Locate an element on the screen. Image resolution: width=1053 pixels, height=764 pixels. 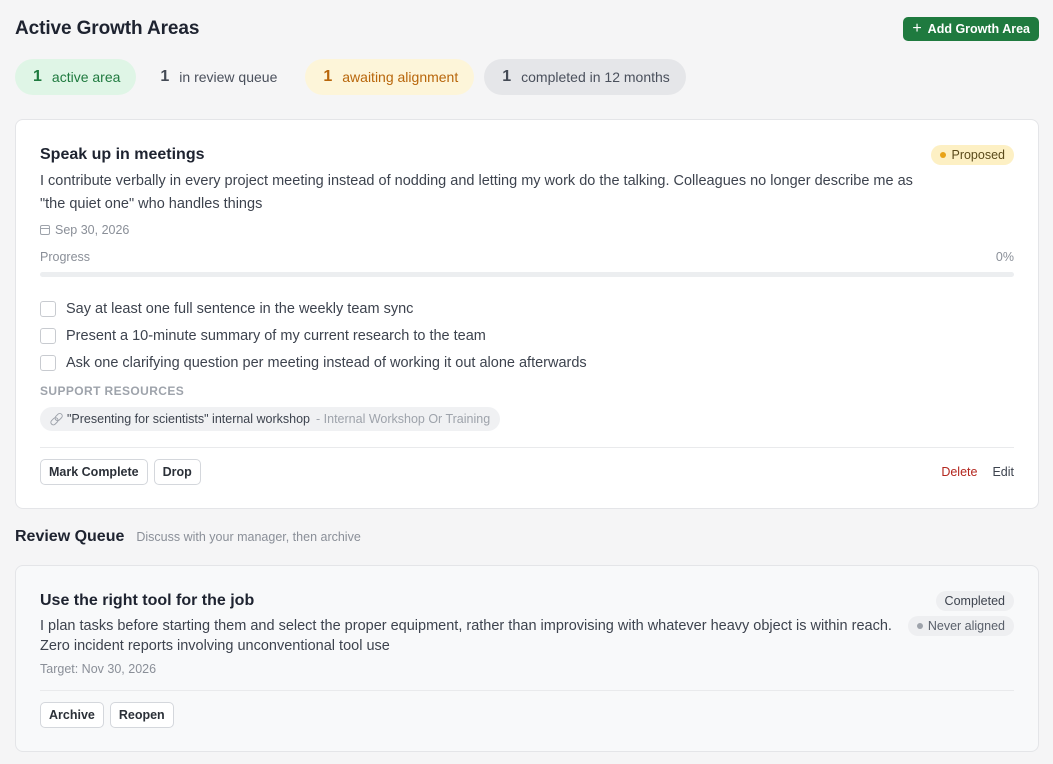
stat-active: 1 active area is located at coordinates (76, 77).